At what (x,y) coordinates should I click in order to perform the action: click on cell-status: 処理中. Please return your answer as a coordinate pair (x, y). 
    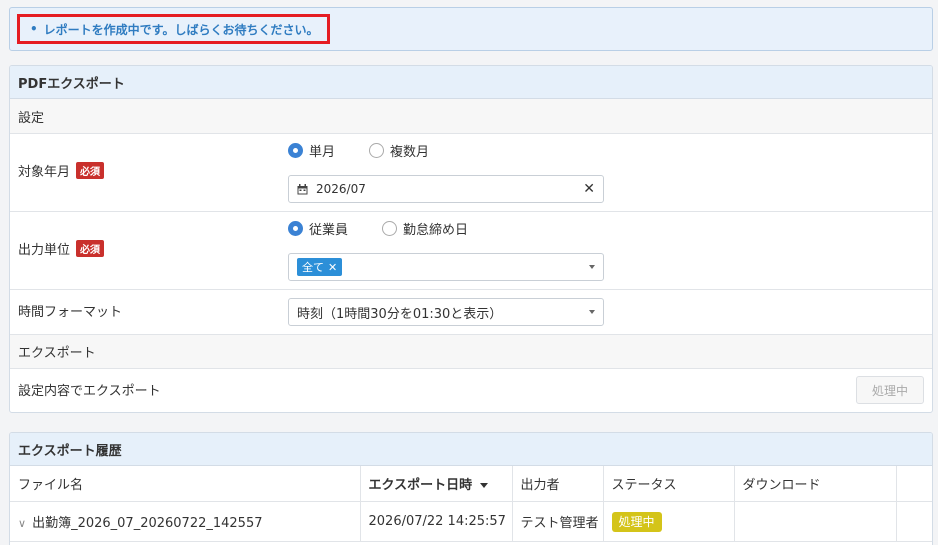
    Looking at the image, I should click on (669, 521).